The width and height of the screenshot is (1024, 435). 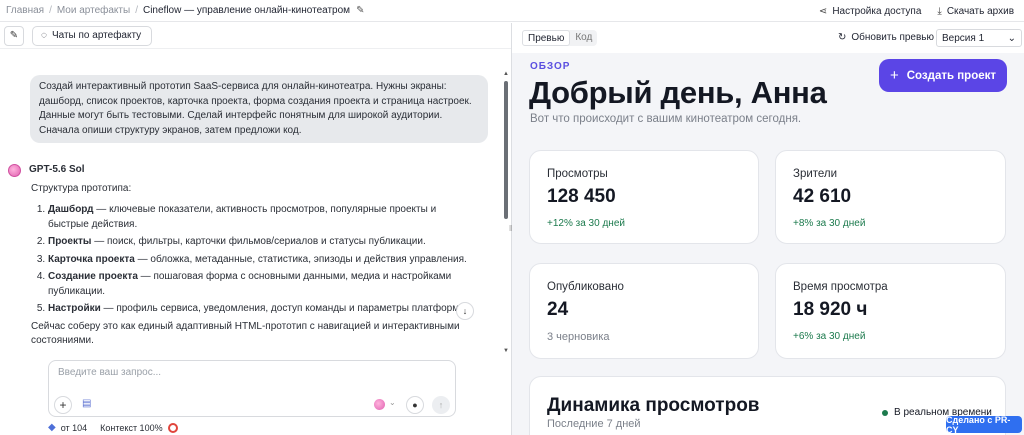 I want to click on live-dot-icon, so click(x=885, y=412).